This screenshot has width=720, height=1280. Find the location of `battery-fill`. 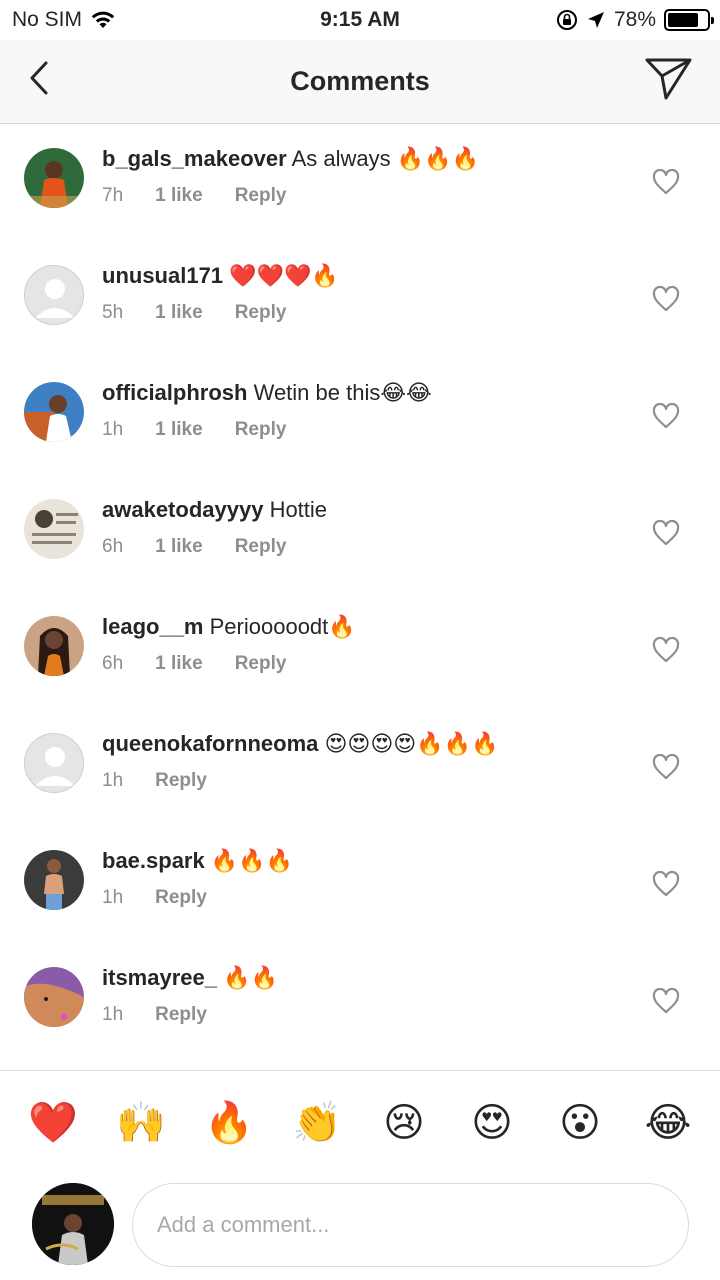

battery-fill is located at coordinates (683, 20).